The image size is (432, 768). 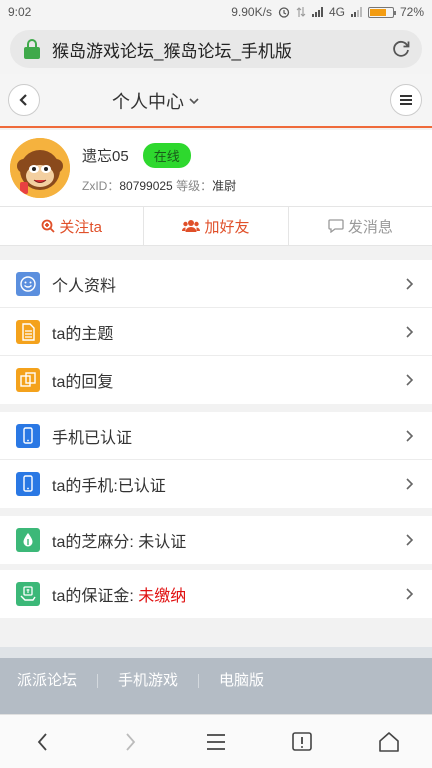 I want to click on footer-link-mobile-games: 手机游戏, so click(x=159, y=680).